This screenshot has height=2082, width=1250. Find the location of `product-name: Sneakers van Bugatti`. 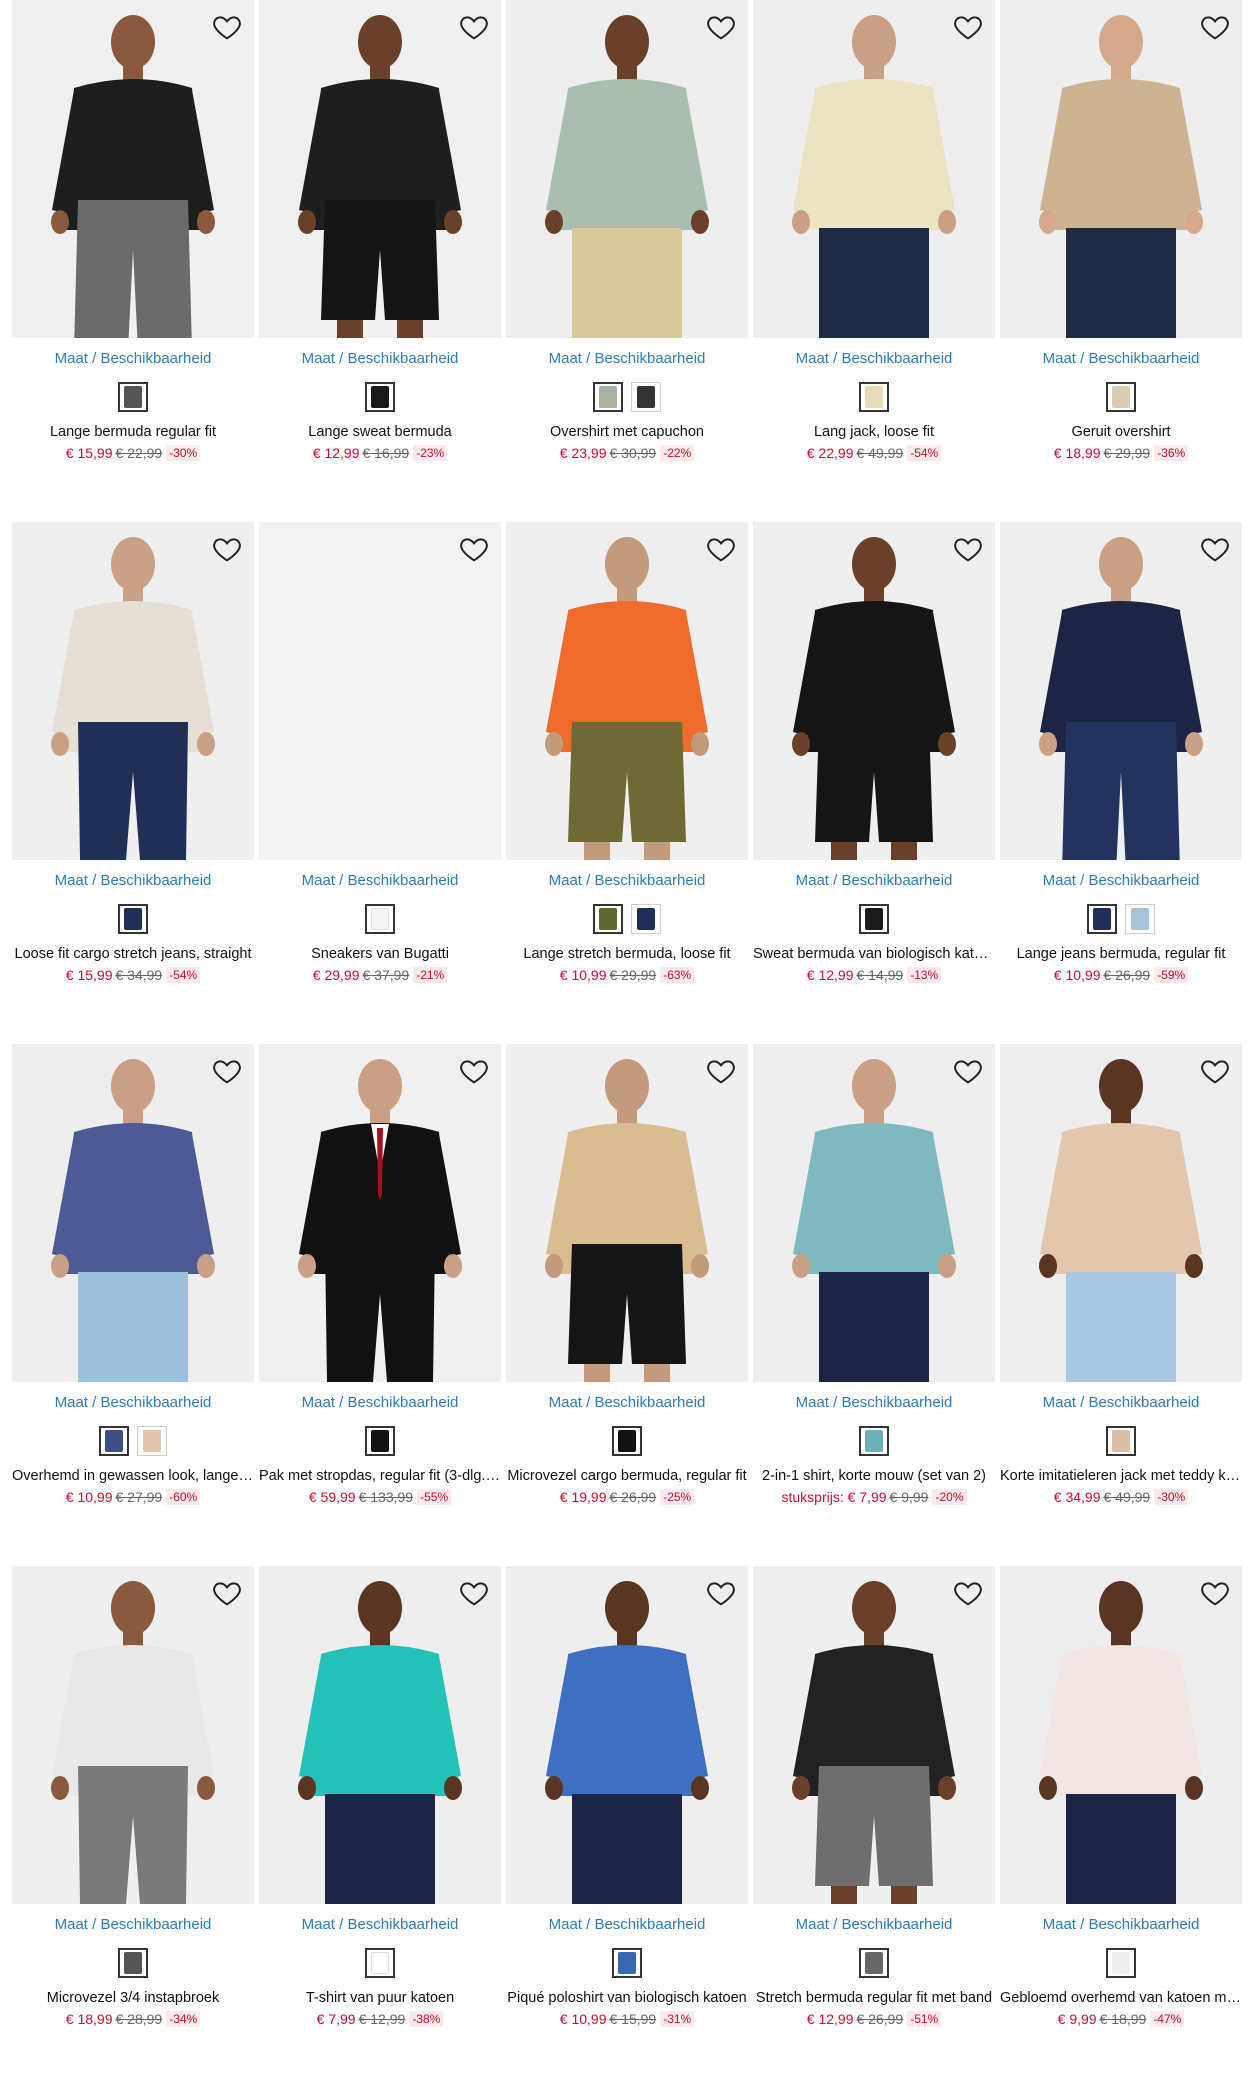

product-name: Sneakers van Bugatti is located at coordinates (380, 954).